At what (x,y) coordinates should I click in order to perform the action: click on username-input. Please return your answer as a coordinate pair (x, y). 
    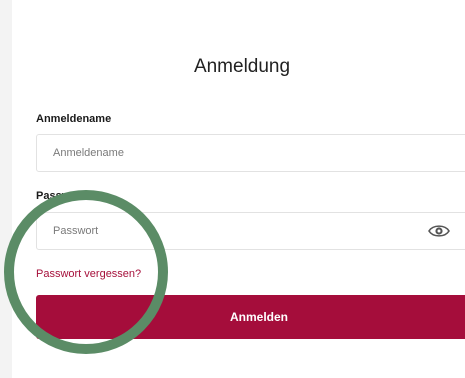
    Looking at the image, I should click on (250, 153).